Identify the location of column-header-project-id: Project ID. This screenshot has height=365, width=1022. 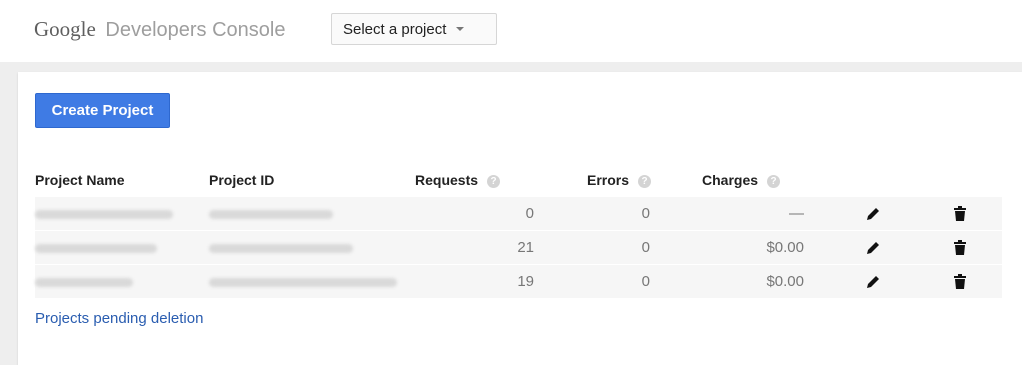
(242, 179).